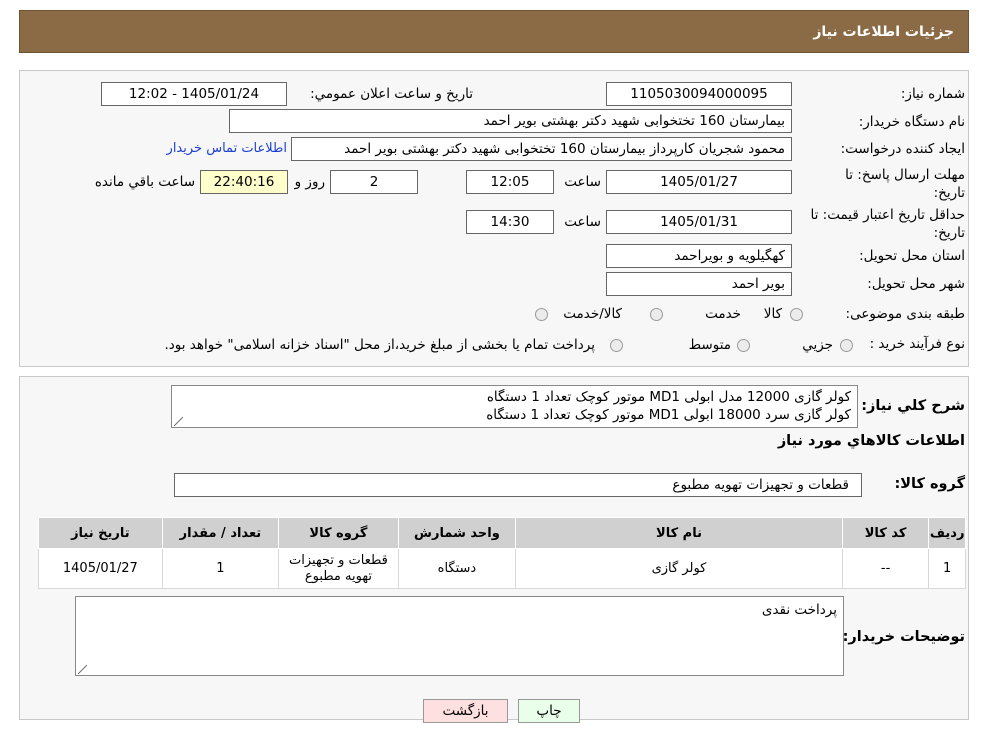  What do you see at coordinates (699, 222) in the screenshot?
I see `price-validity-date-field: 1405/01/31` at bounding box center [699, 222].